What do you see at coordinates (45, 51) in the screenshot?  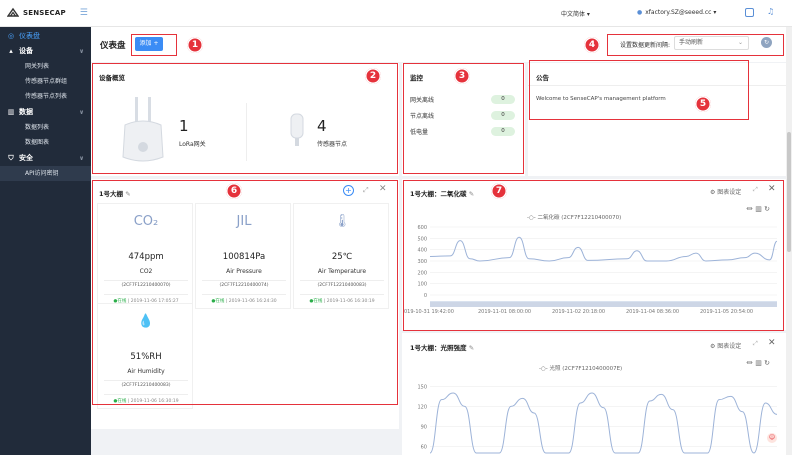 I see `sidebar-group-devices: ▴ 设备 ∨` at bounding box center [45, 51].